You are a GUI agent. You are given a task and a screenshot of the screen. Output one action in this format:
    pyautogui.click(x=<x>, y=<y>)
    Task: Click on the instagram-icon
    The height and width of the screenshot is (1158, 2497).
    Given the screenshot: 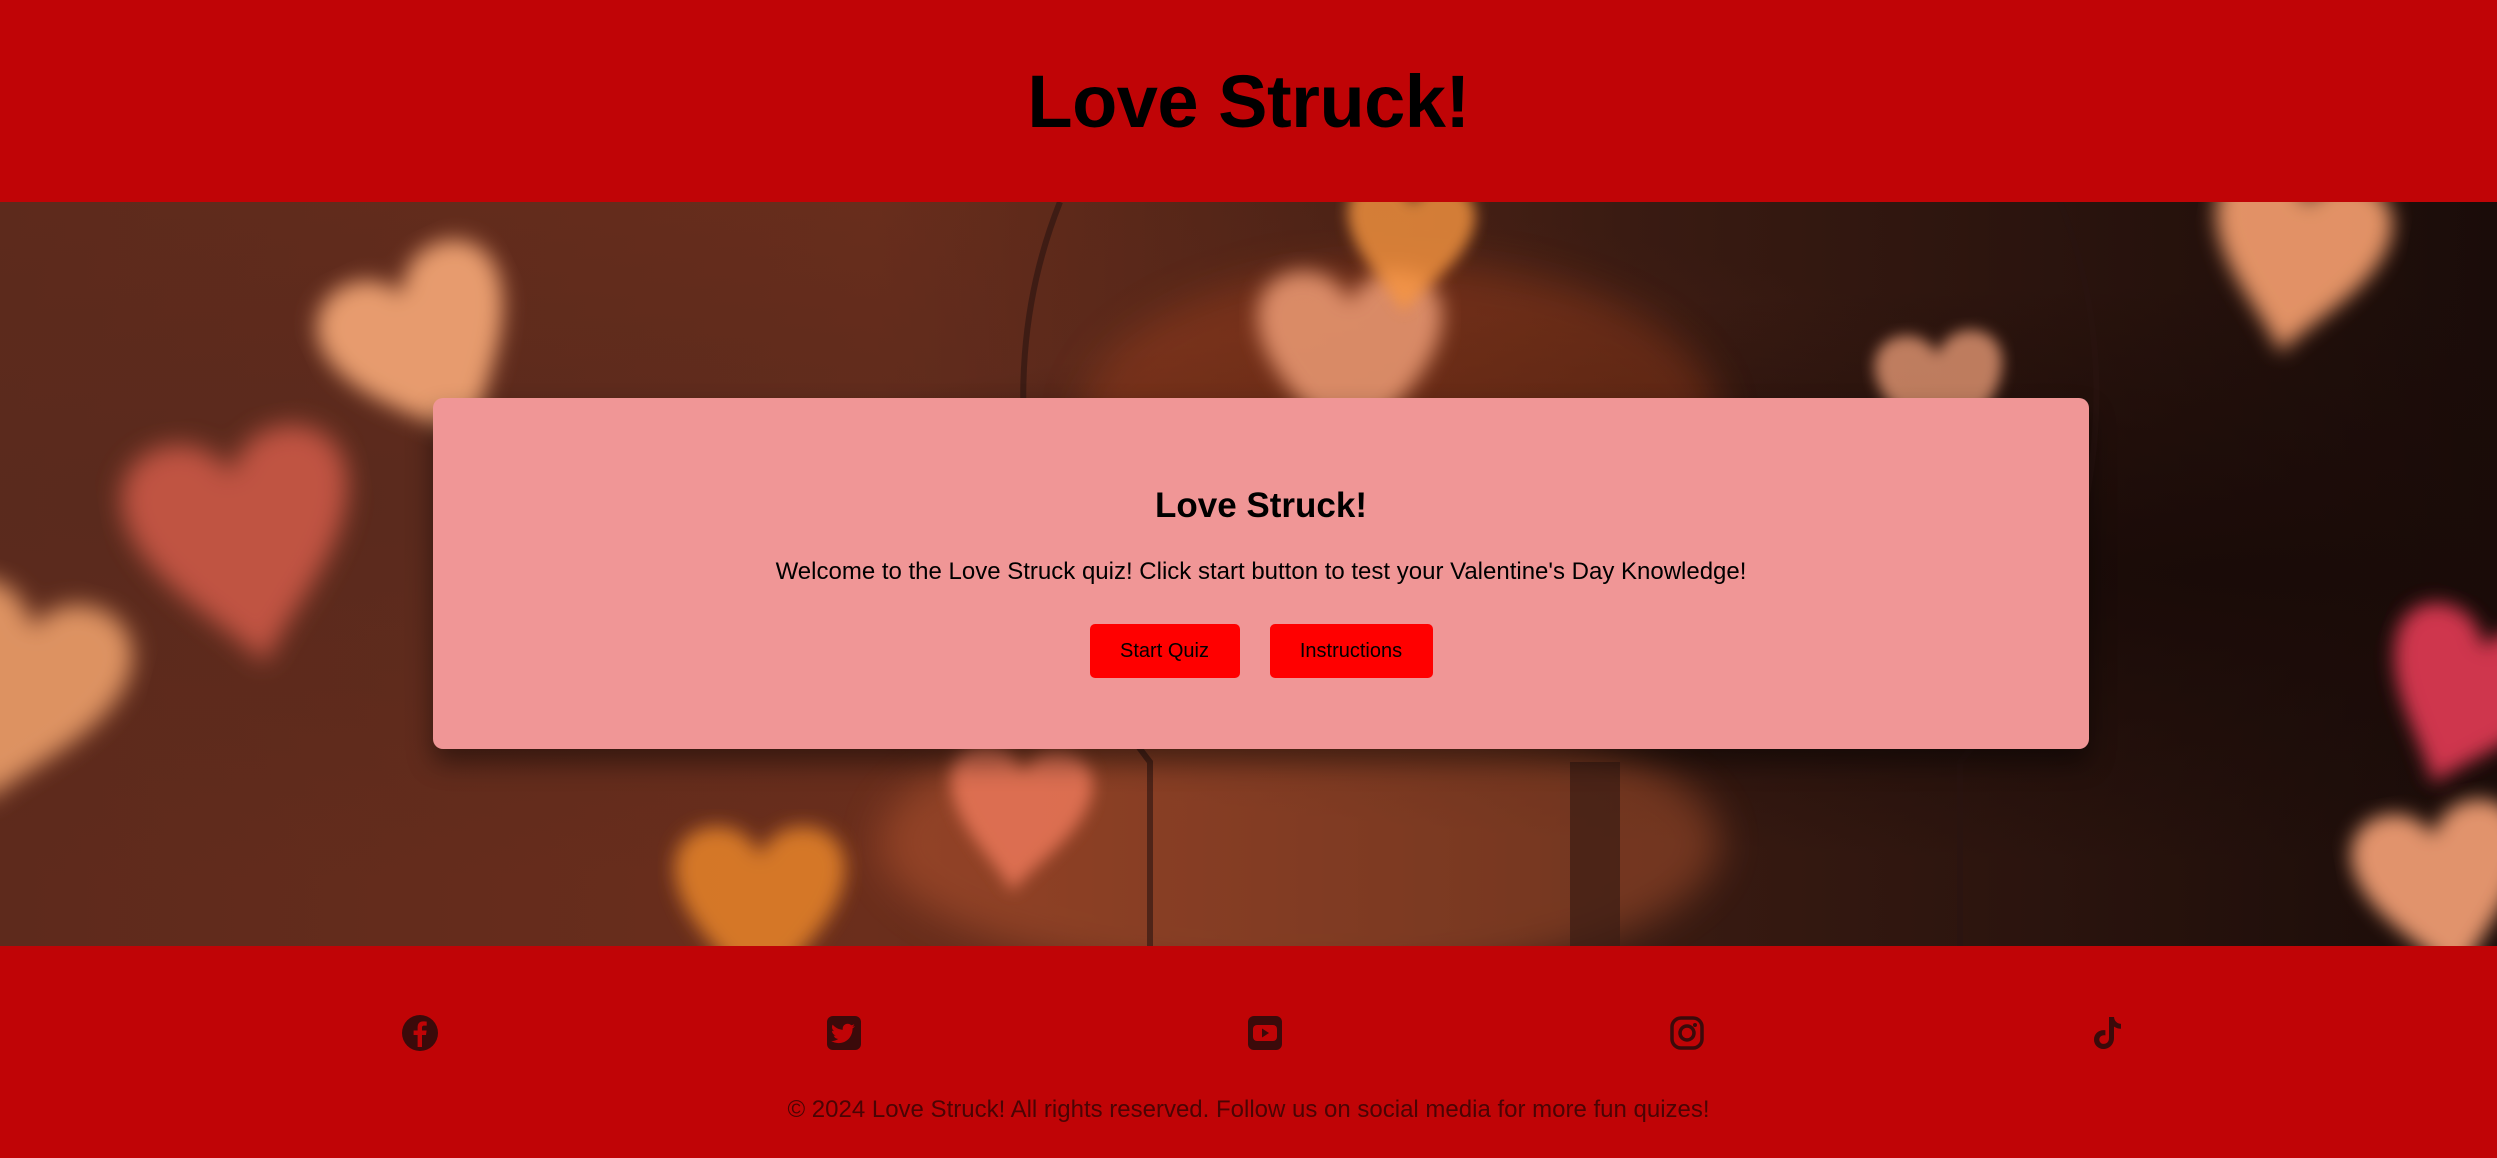 What is the action you would take?
    pyautogui.click(x=1687, y=1033)
    